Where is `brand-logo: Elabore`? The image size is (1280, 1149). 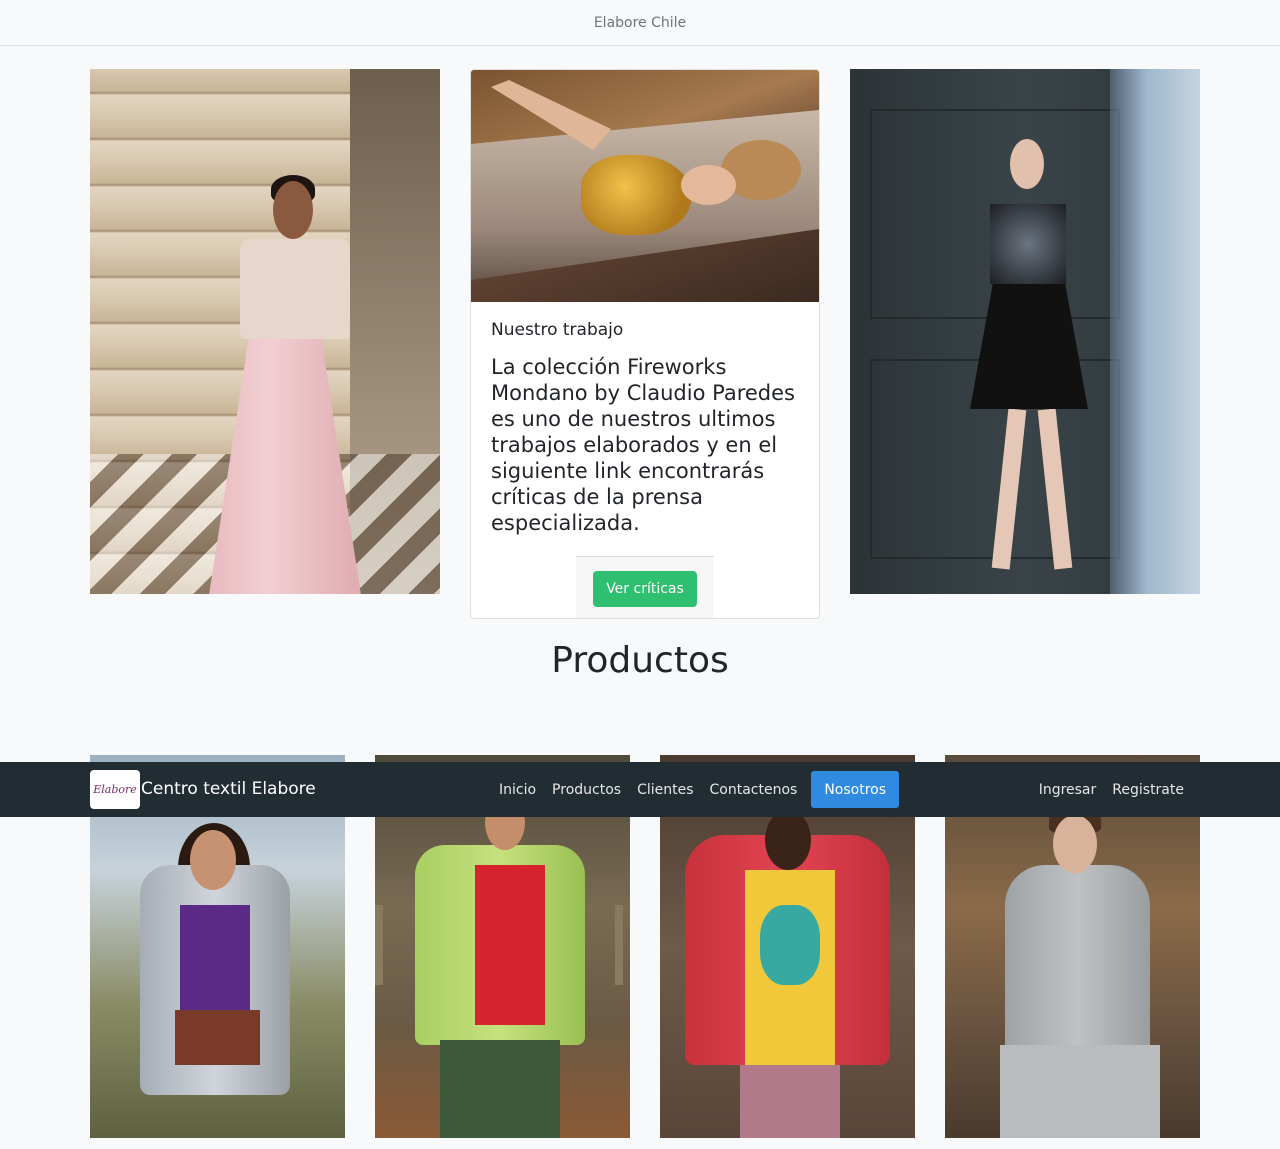
brand-logo: Elabore is located at coordinates (115, 789).